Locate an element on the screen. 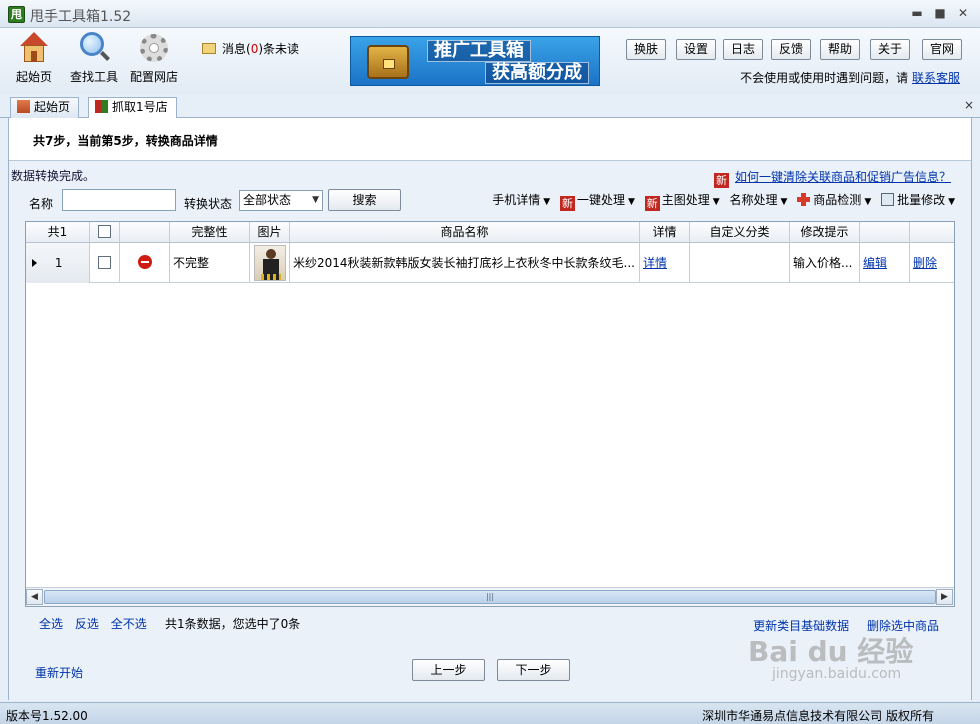  main-image-menu: 新主图处理 ▼ is located at coordinates (682, 201).